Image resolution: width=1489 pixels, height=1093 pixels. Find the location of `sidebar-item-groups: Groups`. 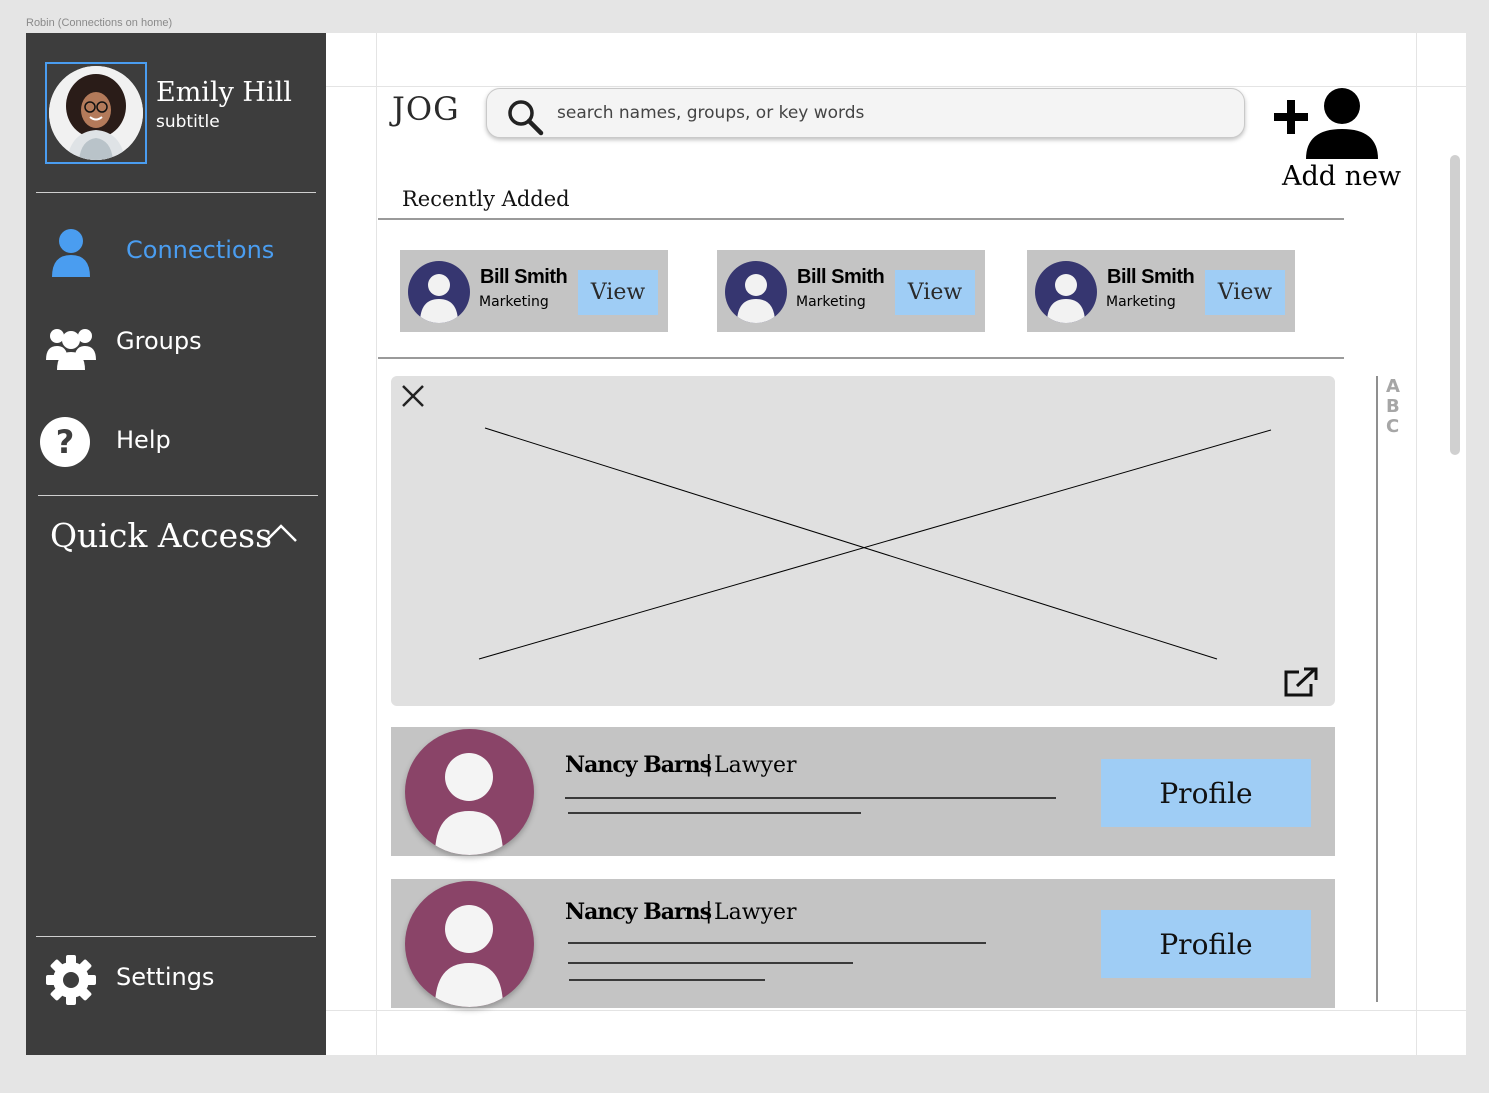

sidebar-item-groups: Groups is located at coordinates (176, 345).